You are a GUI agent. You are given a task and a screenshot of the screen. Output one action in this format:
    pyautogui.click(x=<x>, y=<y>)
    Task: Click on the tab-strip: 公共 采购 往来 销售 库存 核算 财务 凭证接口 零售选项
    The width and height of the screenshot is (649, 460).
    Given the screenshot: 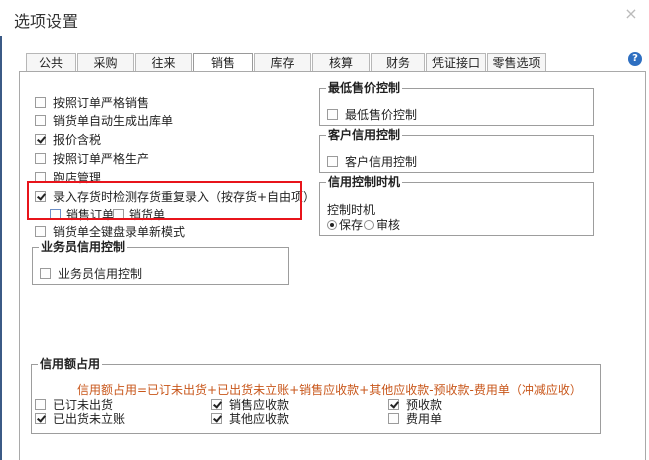 What is the action you would take?
    pyautogui.click(x=286, y=63)
    